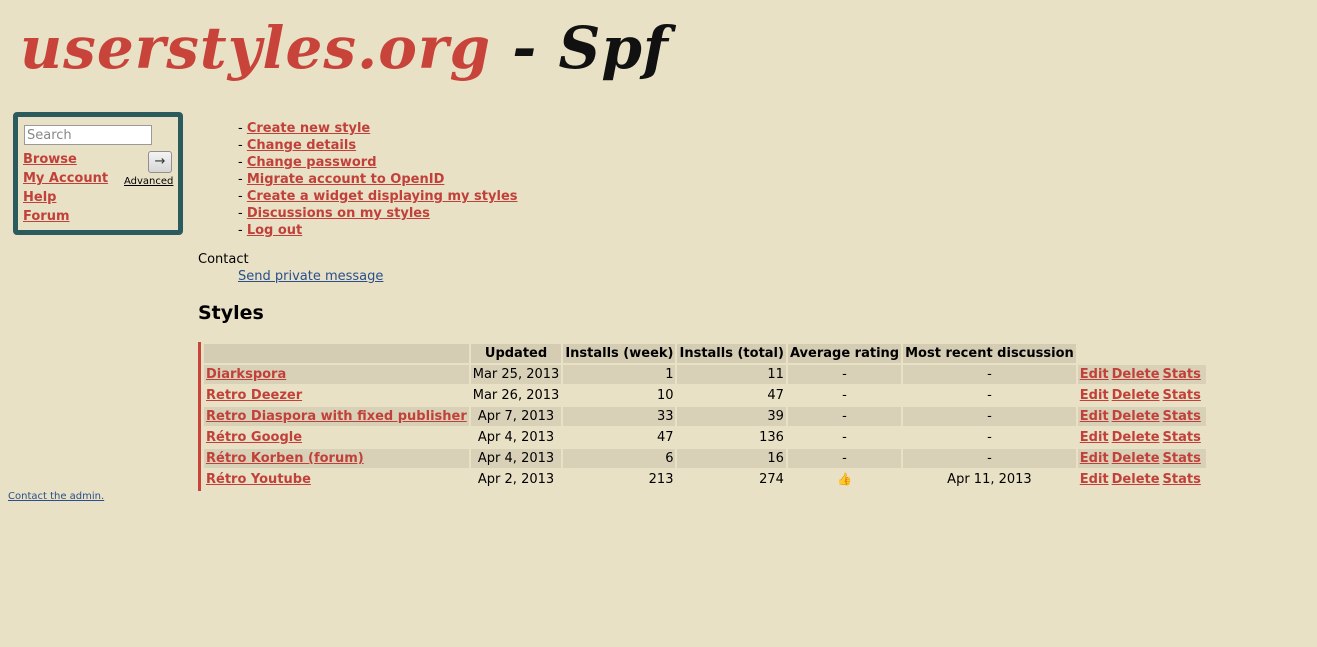 This screenshot has width=1317, height=647. What do you see at coordinates (65, 197) in the screenshot?
I see `sidebar-item-help: Help` at bounding box center [65, 197].